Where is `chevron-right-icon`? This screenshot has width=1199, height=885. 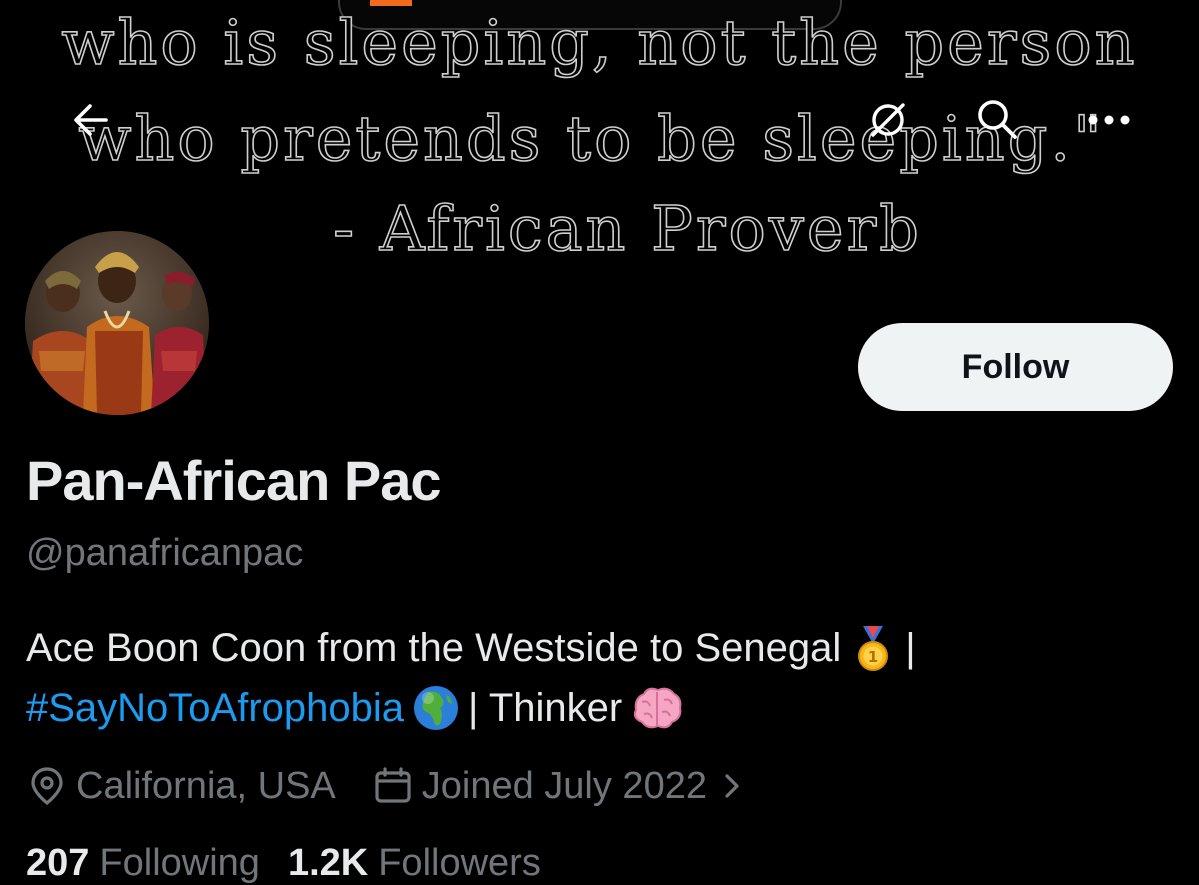 chevron-right-icon is located at coordinates (732, 786).